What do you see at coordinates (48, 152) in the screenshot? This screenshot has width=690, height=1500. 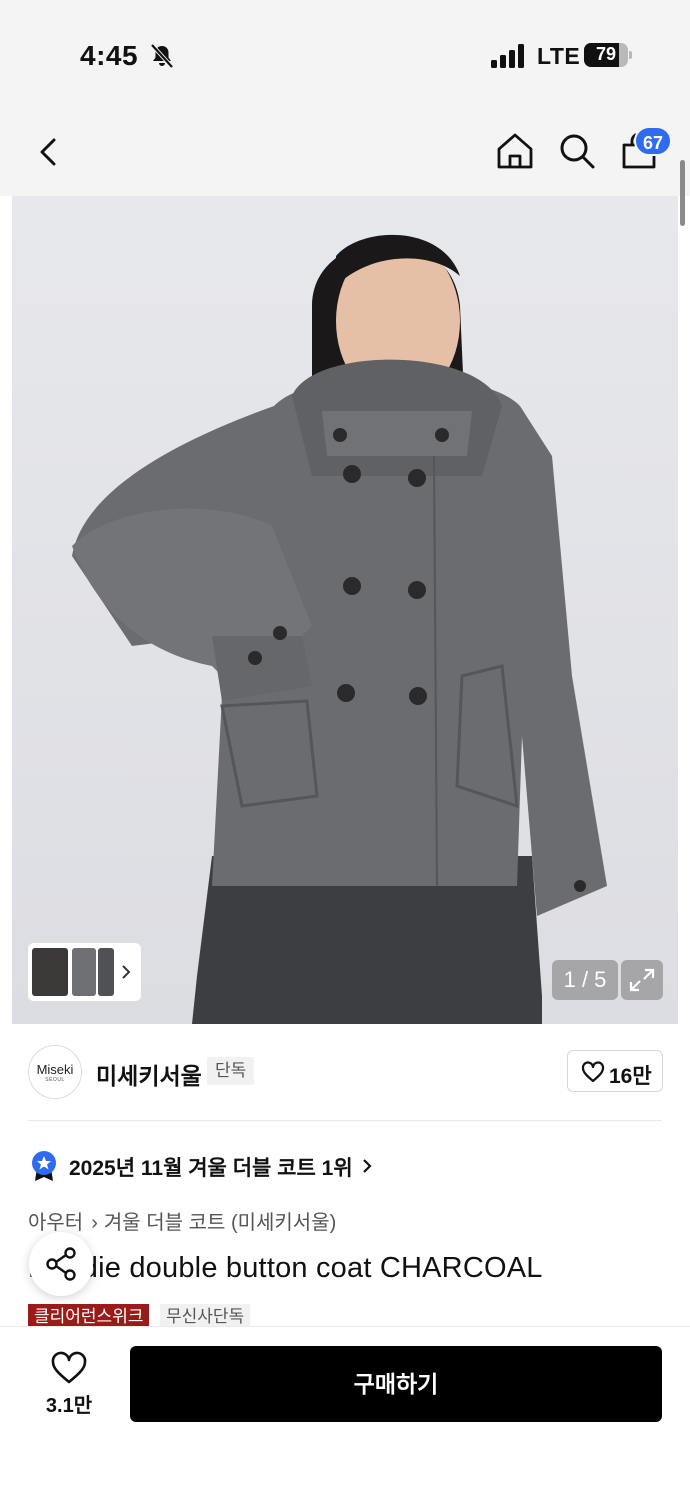 I see `chevron-left-icon` at bounding box center [48, 152].